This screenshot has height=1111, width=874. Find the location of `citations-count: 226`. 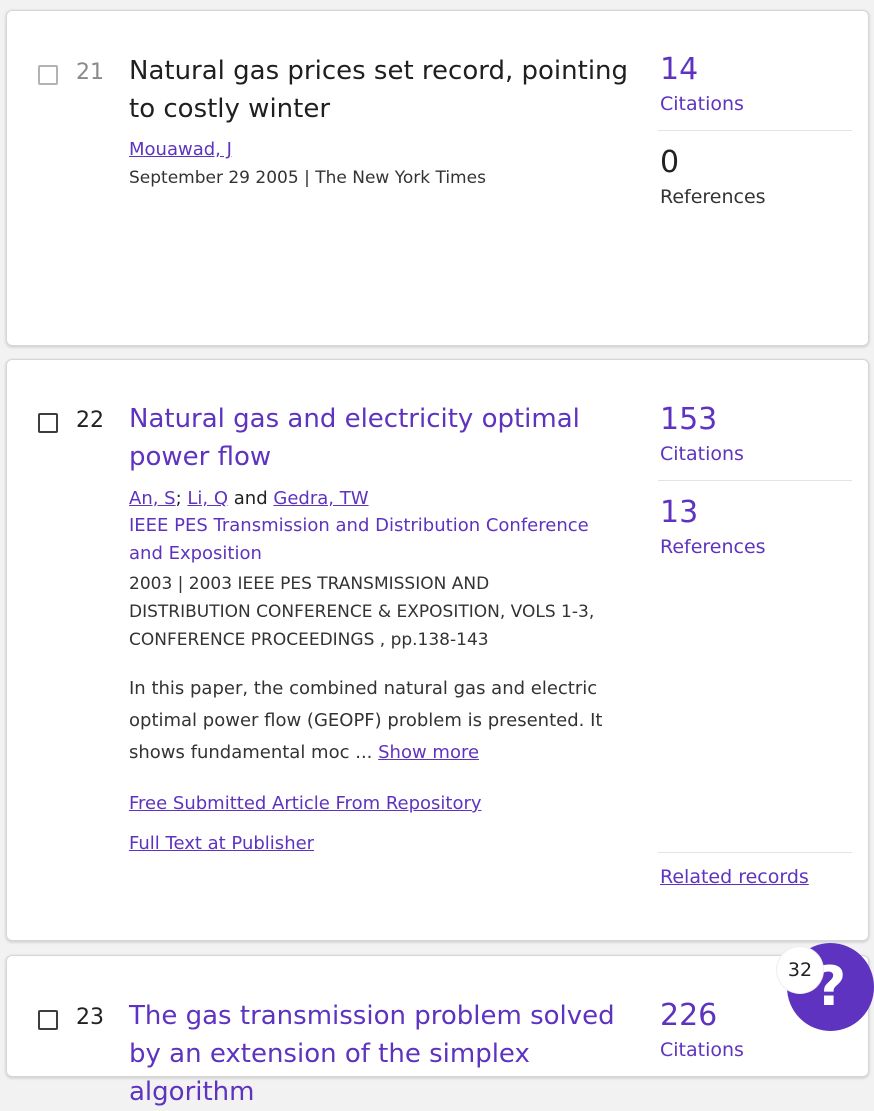

citations-count: 226 is located at coordinates (688, 1016).